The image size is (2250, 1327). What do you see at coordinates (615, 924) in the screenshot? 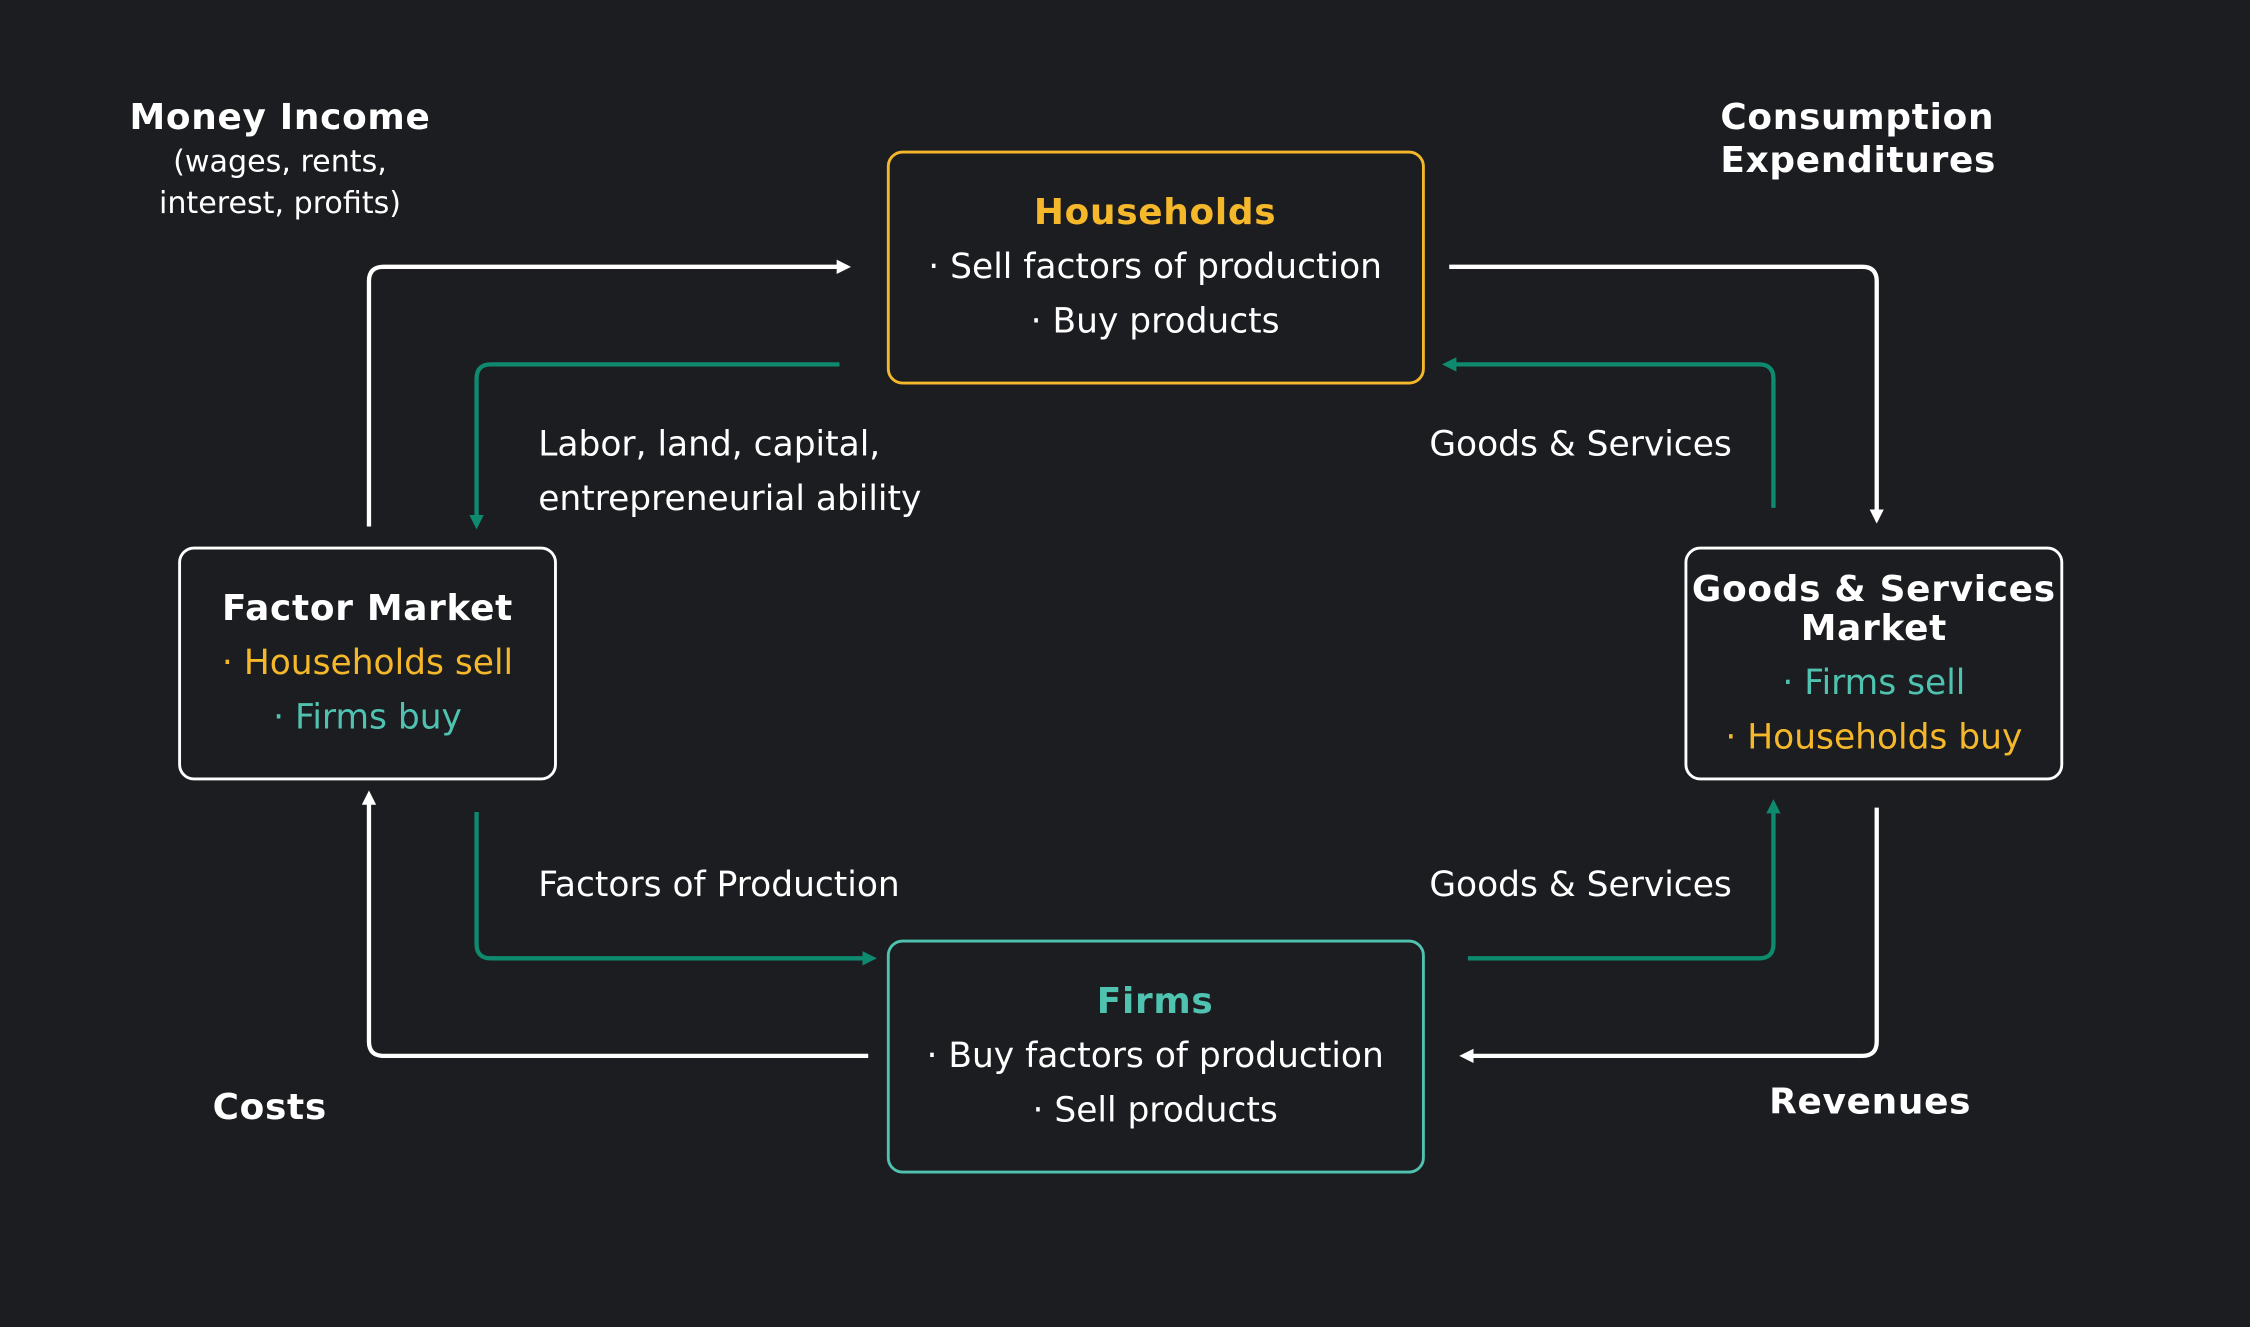
I see `costs-arrow` at bounding box center [615, 924].